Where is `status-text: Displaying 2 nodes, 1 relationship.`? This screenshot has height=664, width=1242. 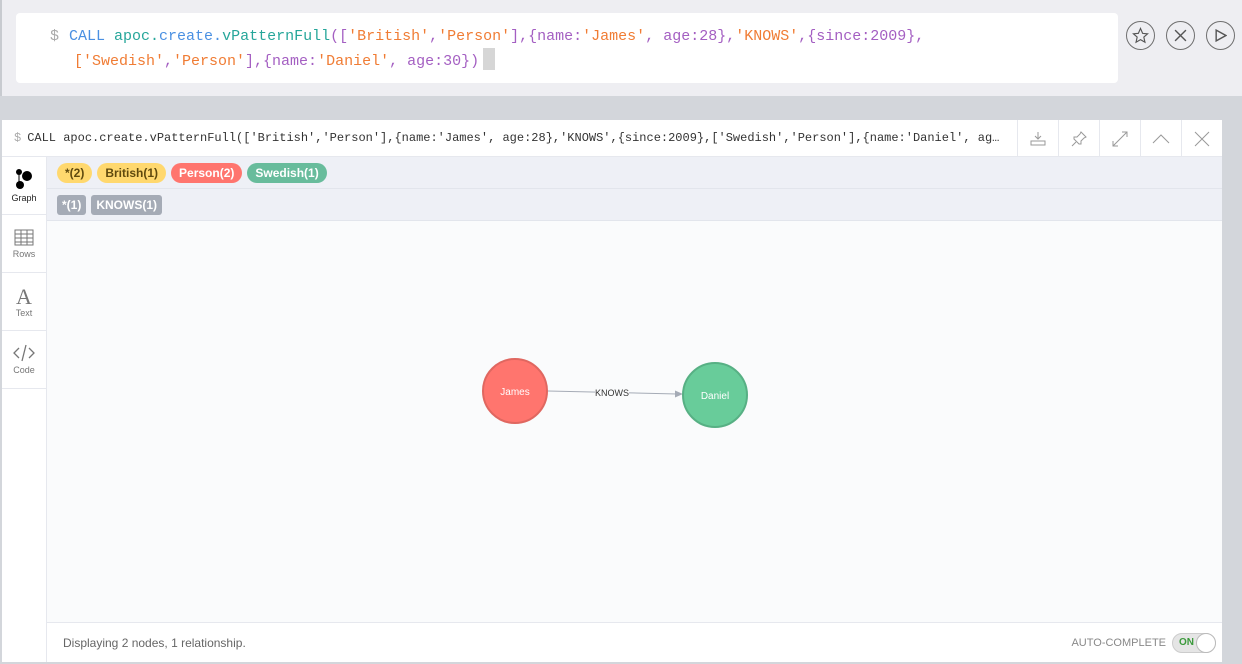
status-text: Displaying 2 nodes, 1 relationship. is located at coordinates (154, 642).